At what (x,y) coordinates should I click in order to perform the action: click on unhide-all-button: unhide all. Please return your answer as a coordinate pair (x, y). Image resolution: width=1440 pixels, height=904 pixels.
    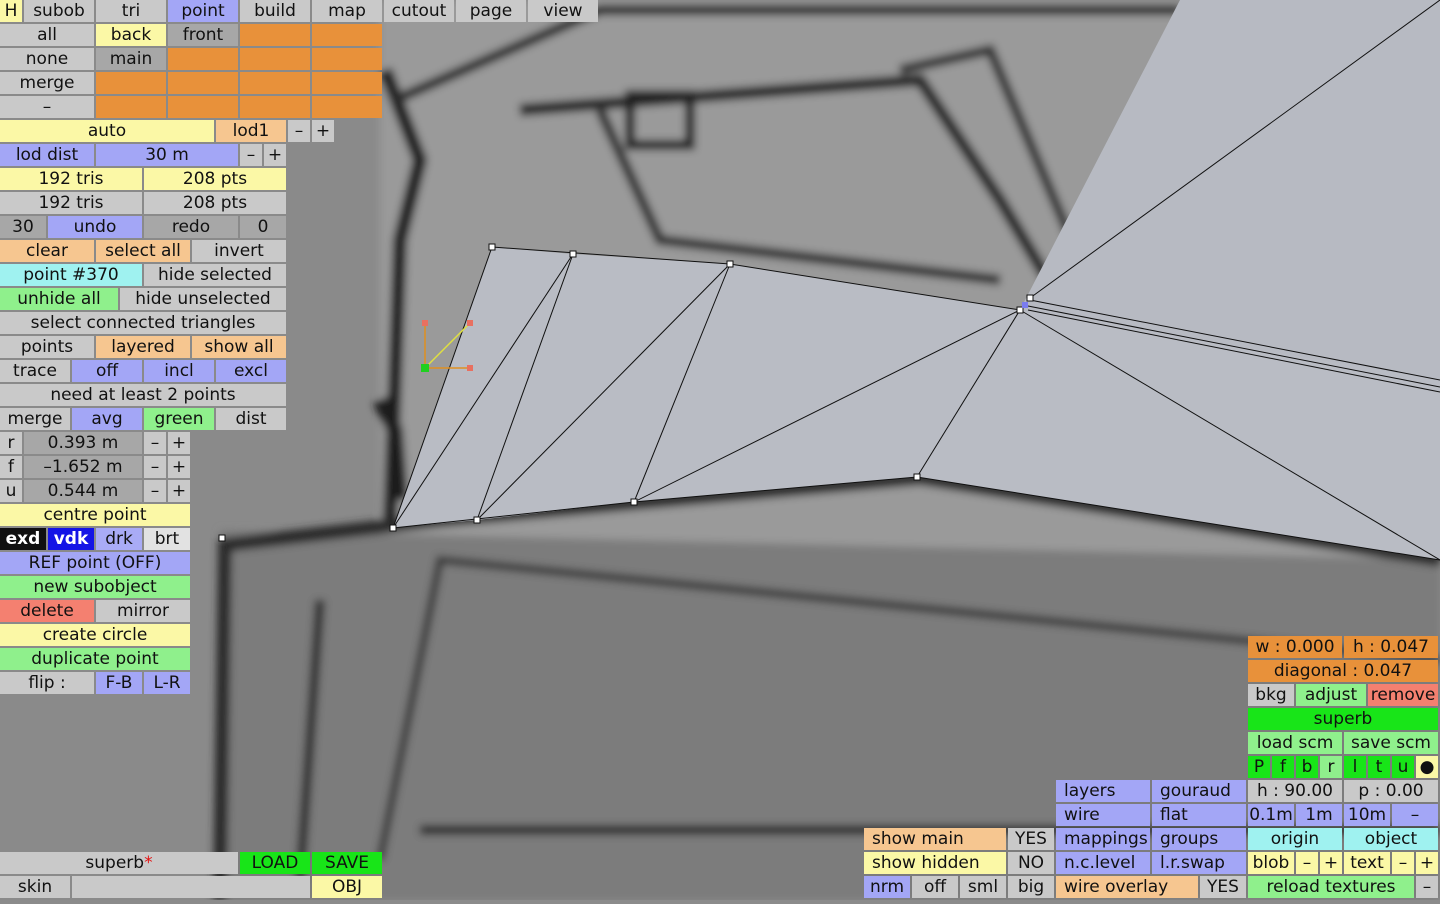
    Looking at the image, I should click on (59, 299).